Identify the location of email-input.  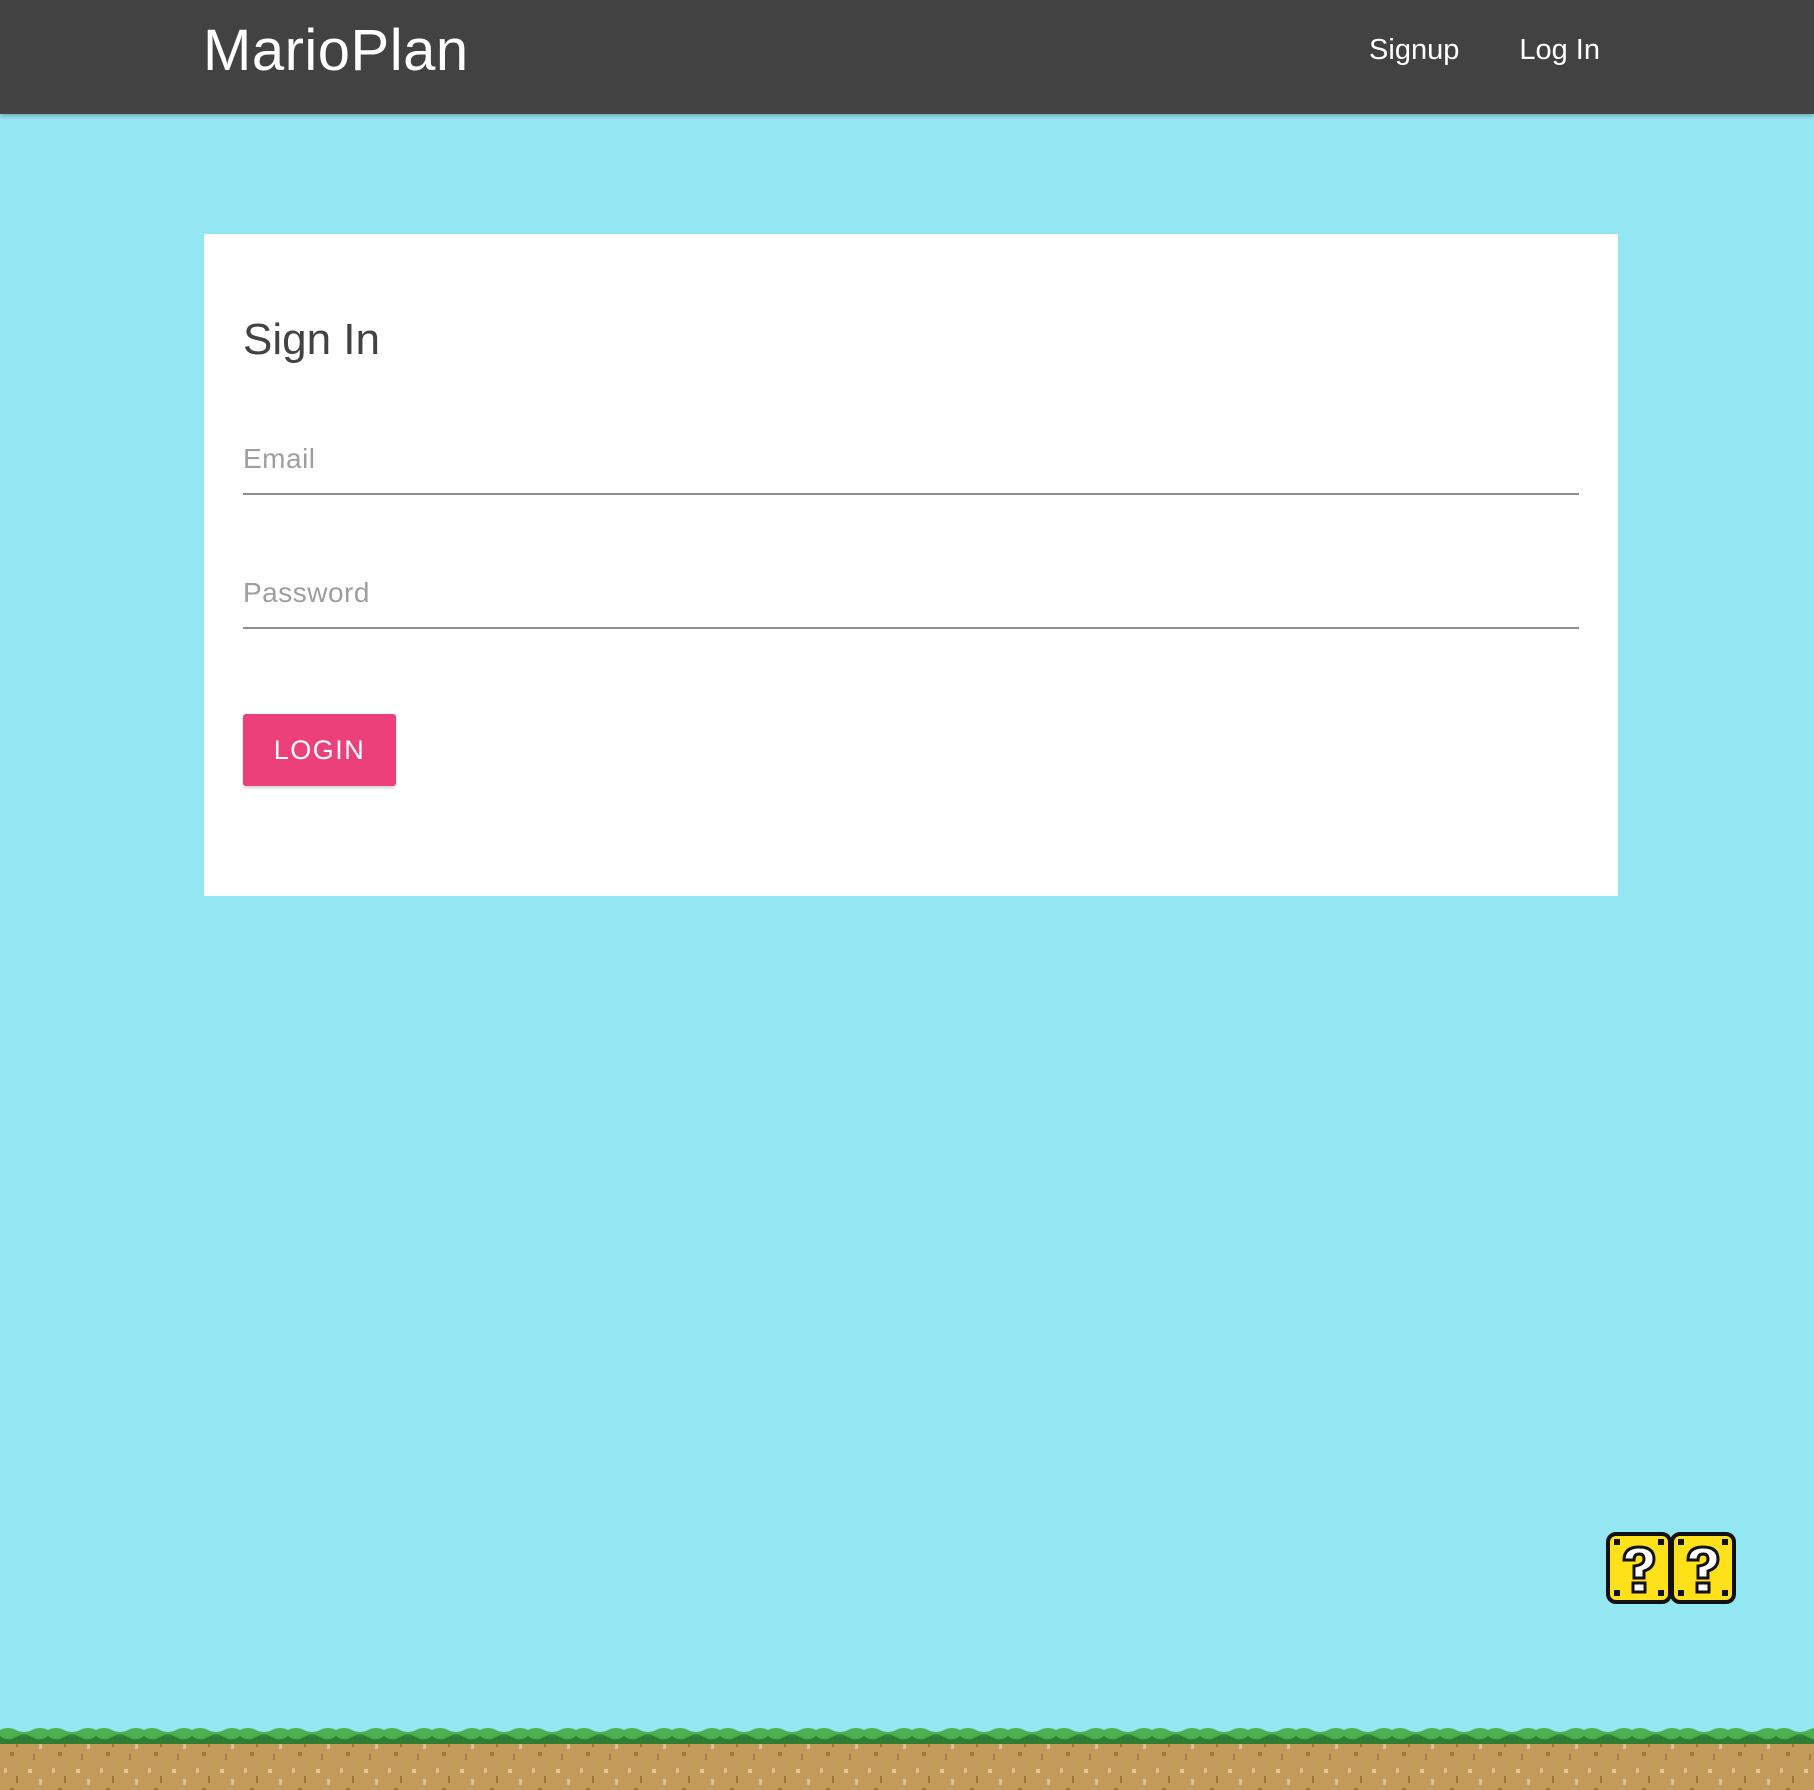
(911, 459).